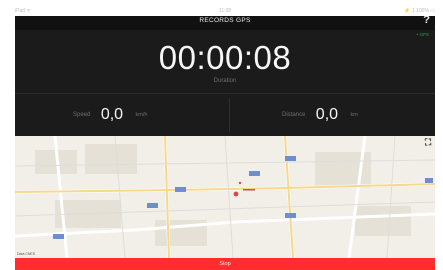  What do you see at coordinates (225, 81) in the screenshot?
I see `duration-label: Duration` at bounding box center [225, 81].